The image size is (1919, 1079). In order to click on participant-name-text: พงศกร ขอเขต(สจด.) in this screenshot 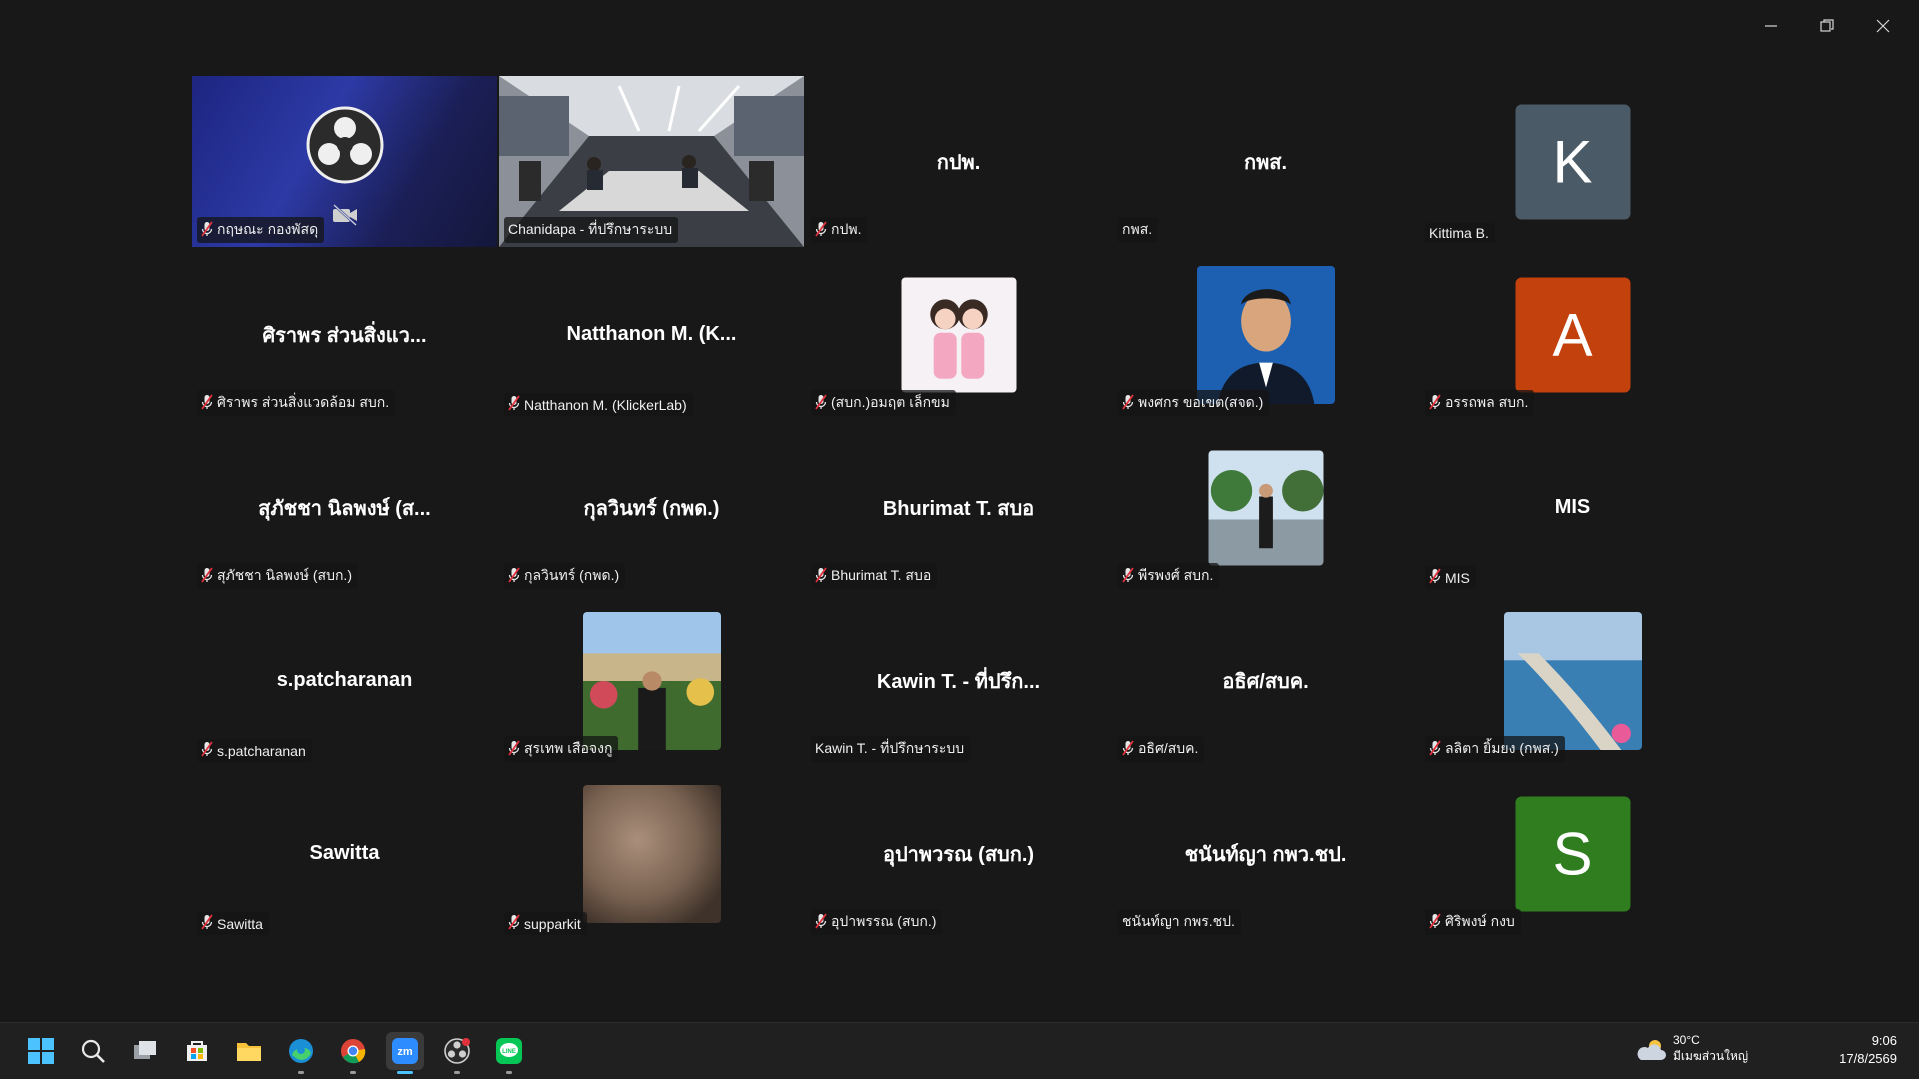, I will do `click(1201, 402)`.